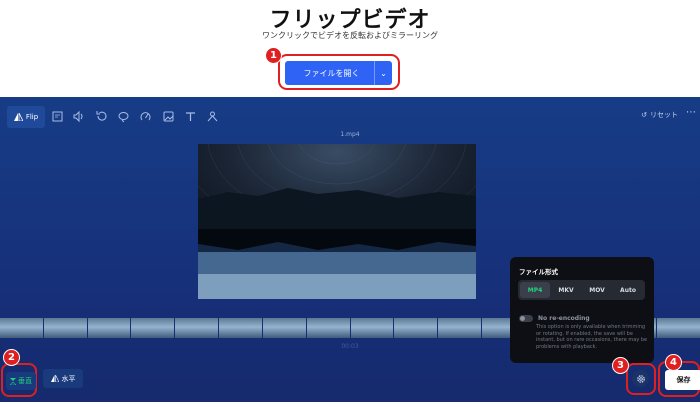  Describe the element at coordinates (212, 116) in the screenshot. I see `stabilize-icon` at that location.